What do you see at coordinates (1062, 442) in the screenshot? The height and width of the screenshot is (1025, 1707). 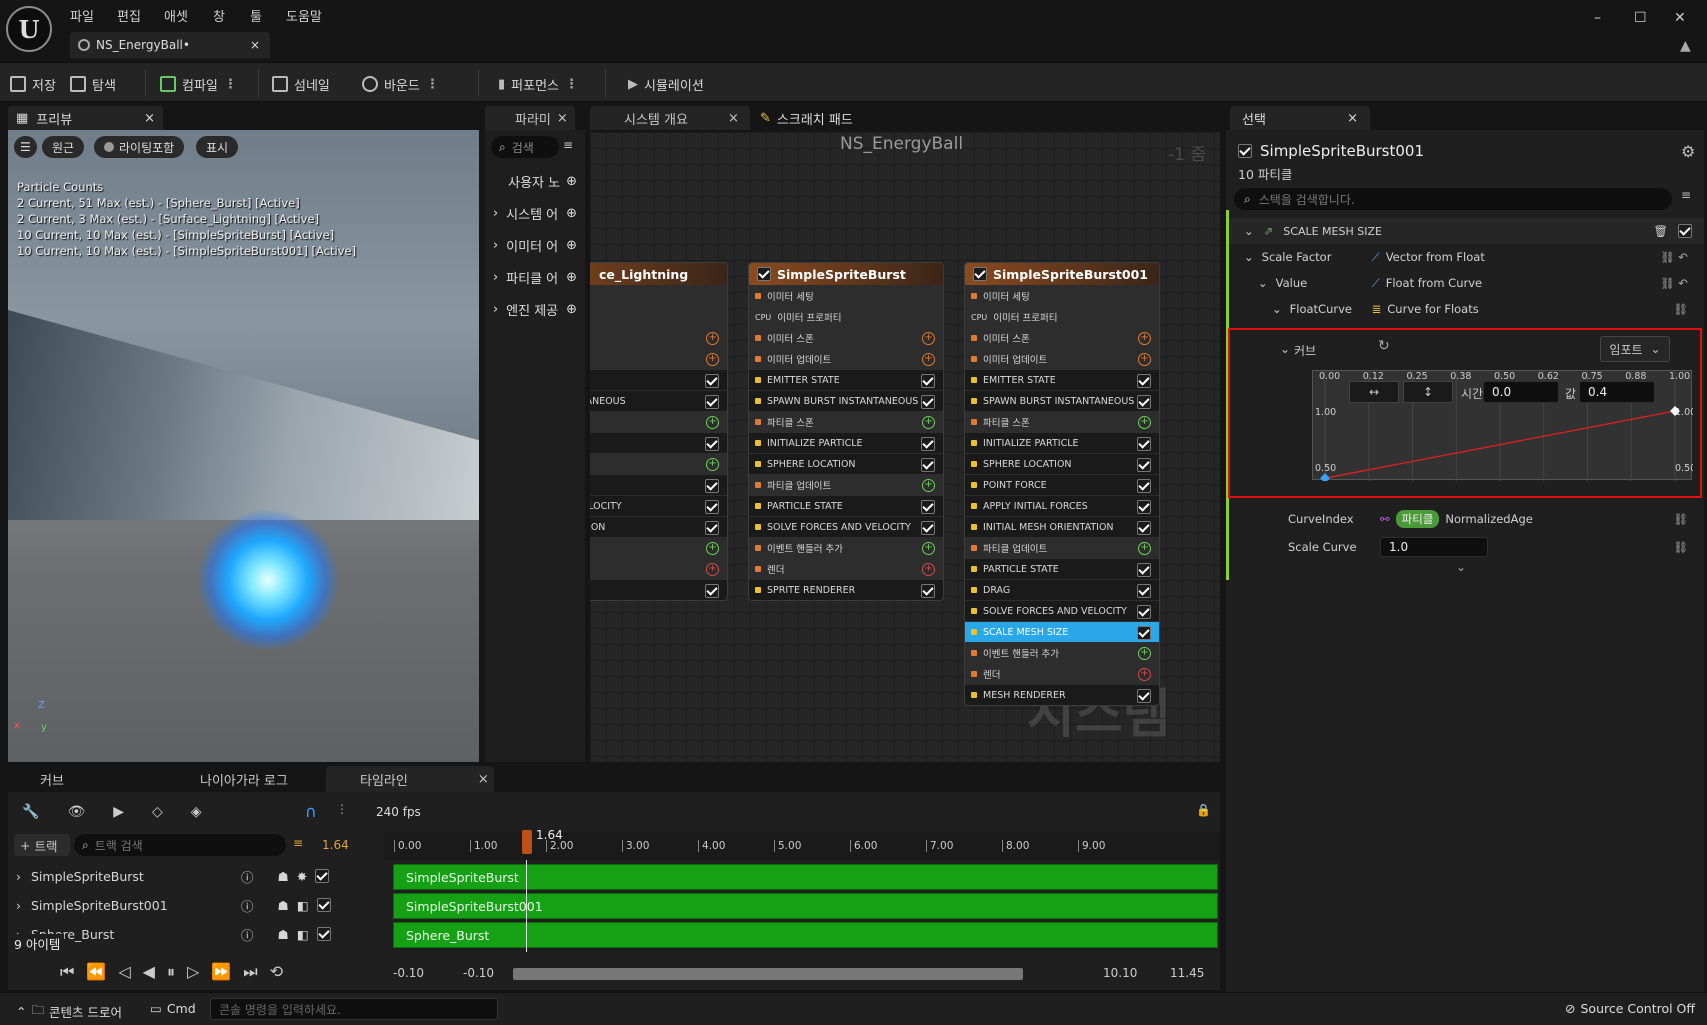 I see `node-module-row: INITIALIZE PARTICLE` at bounding box center [1062, 442].